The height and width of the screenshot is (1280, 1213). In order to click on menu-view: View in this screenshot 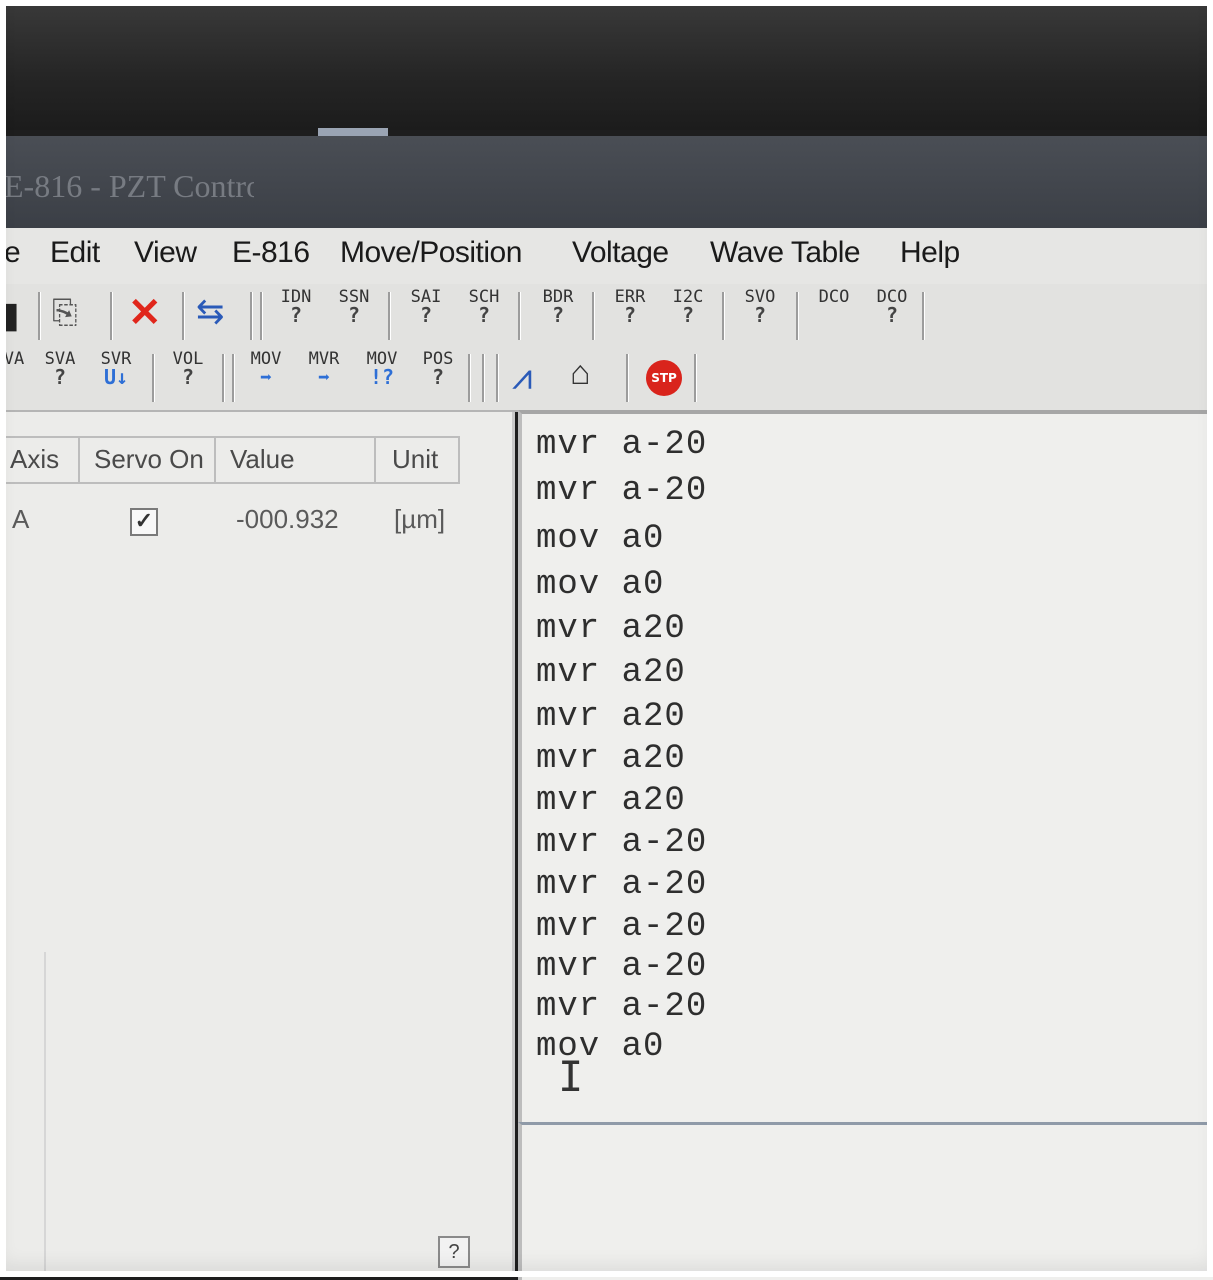, I will do `click(165, 253)`.